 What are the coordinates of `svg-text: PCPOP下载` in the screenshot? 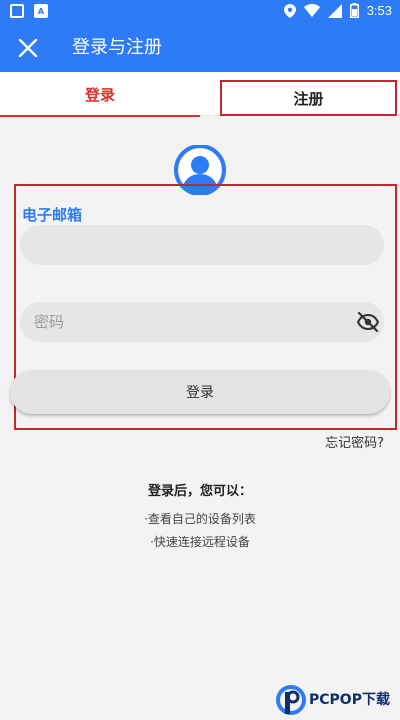 It's located at (349, 699).